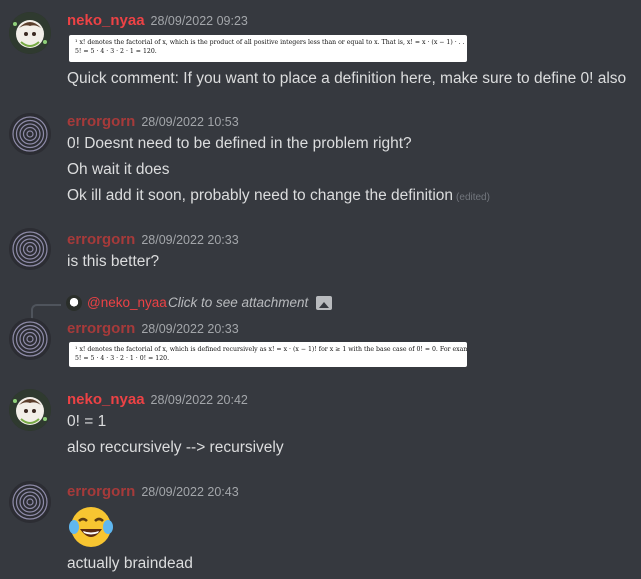  Describe the element at coordinates (122, 358) in the screenshot. I see `attachment-line: 5! = 5 · 4 · 3 · 2 · 1 · 0! = 120.` at that location.